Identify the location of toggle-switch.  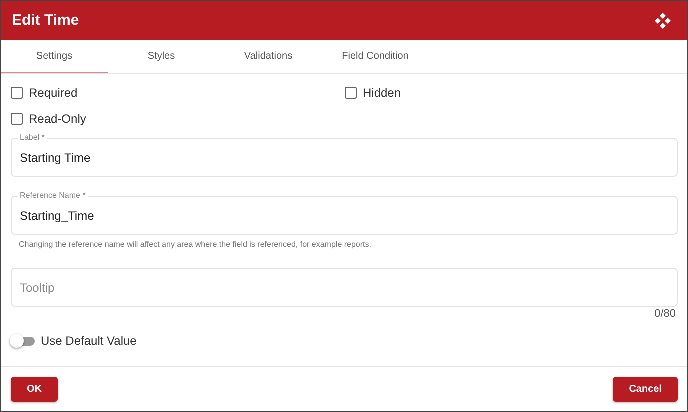
(23, 341).